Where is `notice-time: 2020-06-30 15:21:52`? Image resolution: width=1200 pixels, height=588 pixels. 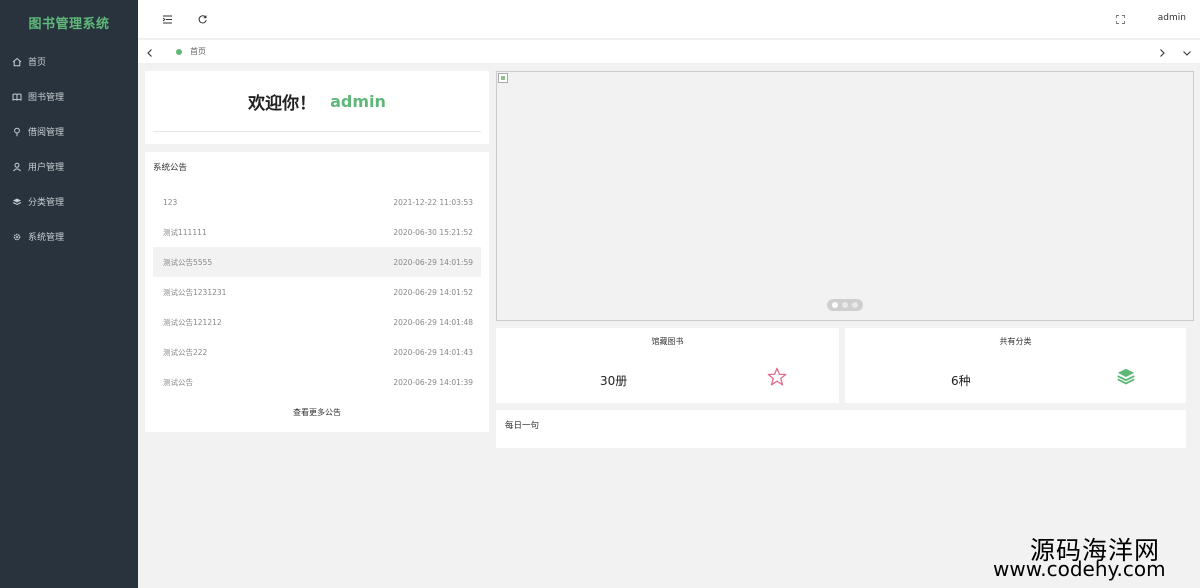
notice-time: 2020-06-30 15:21:52 is located at coordinates (433, 232).